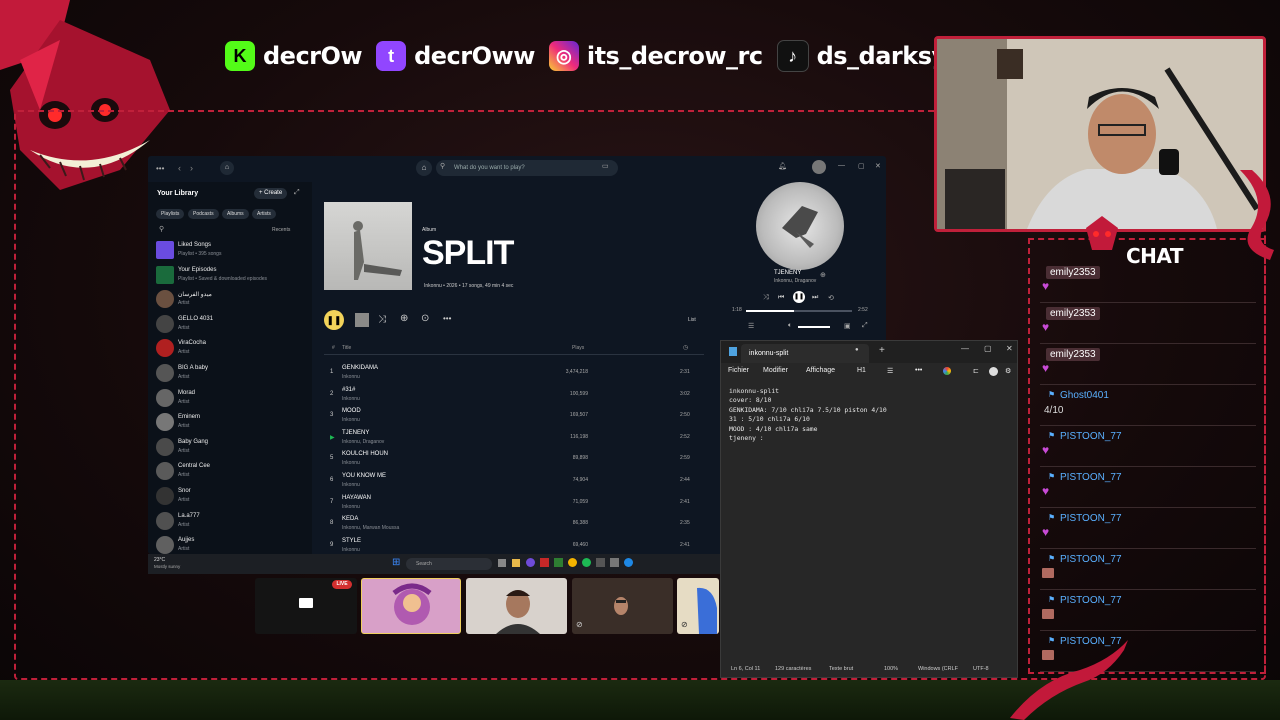 The width and height of the screenshot is (1280, 720). What do you see at coordinates (841, 165) in the screenshot?
I see `minimize-icon: —` at bounding box center [841, 165].